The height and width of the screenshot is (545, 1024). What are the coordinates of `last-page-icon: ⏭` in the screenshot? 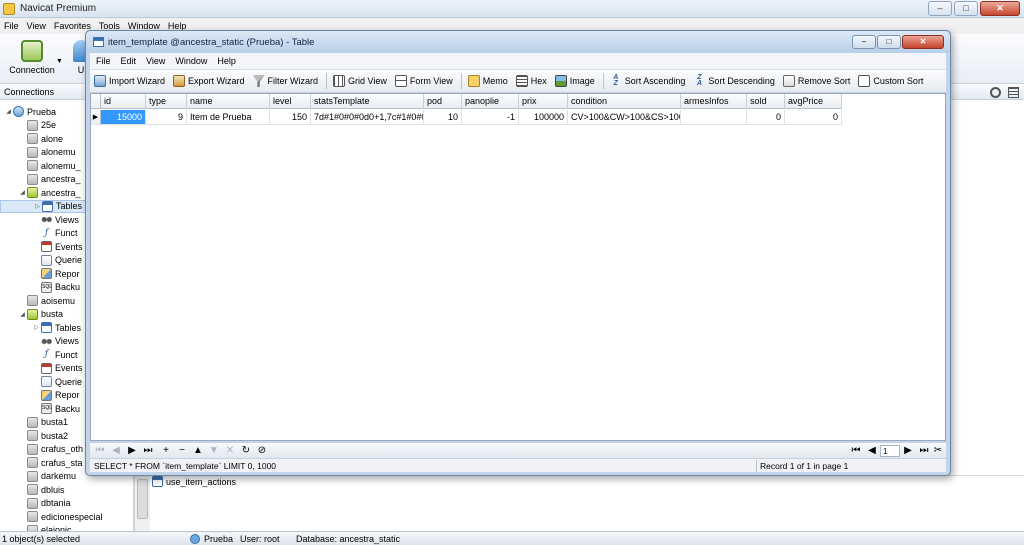 It's located at (924, 451).